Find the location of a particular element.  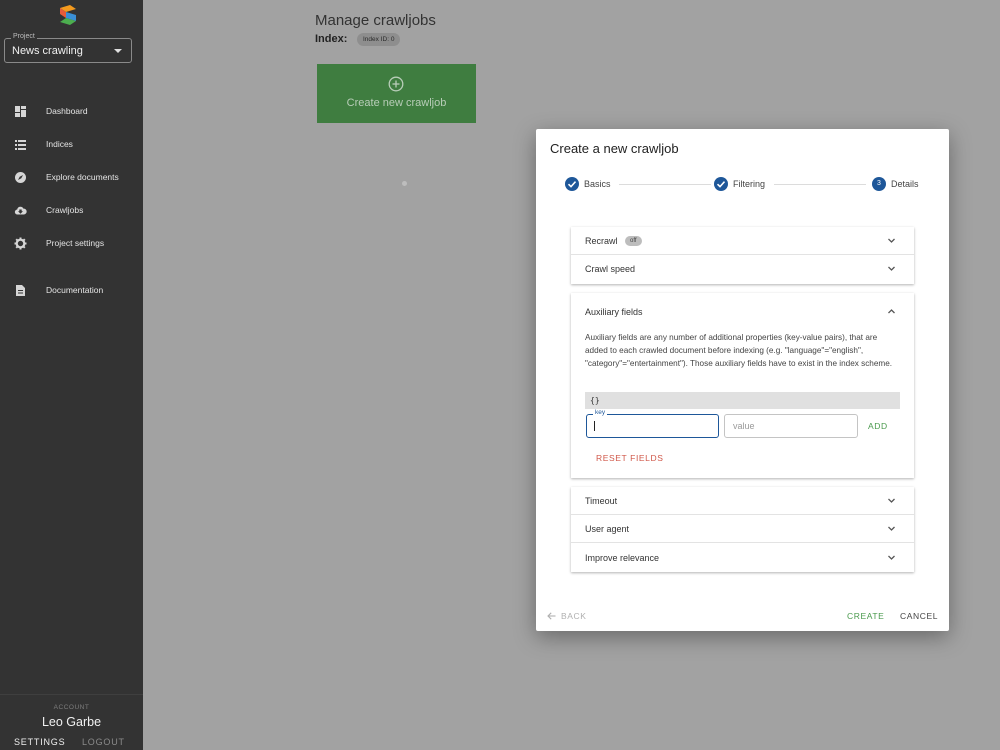

logout-link: LOGOUT is located at coordinates (103, 742).